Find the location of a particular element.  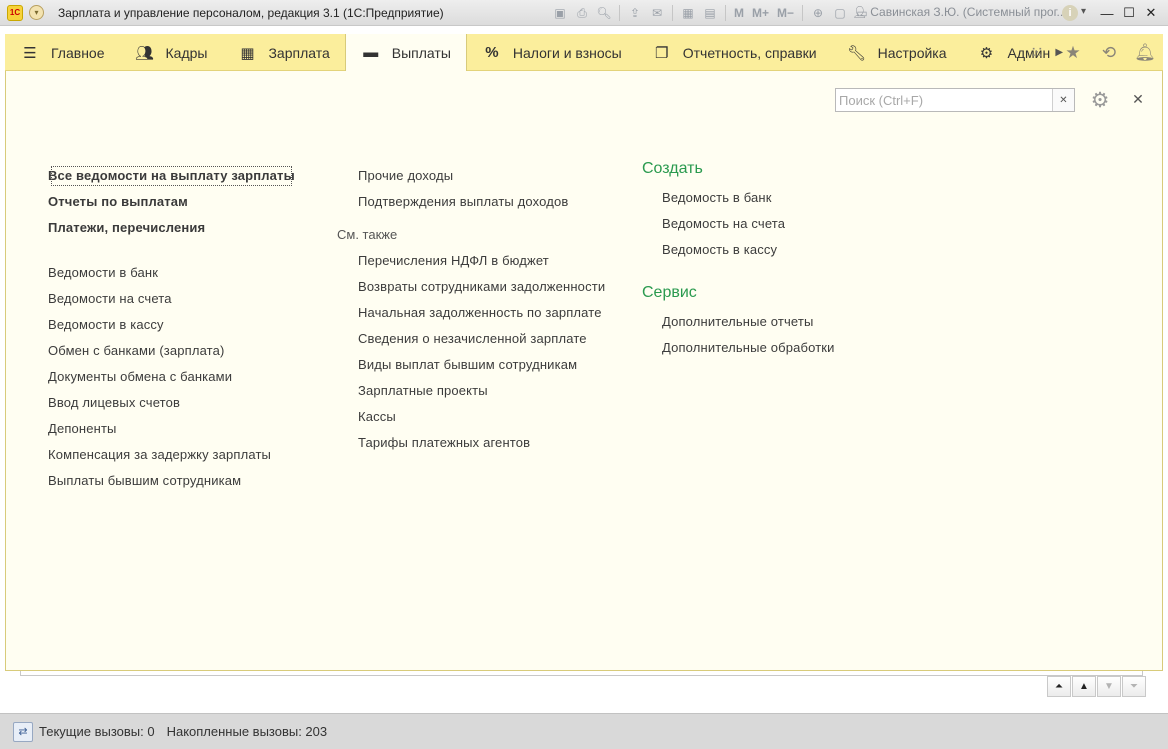

memory-button: M is located at coordinates (739, 13).